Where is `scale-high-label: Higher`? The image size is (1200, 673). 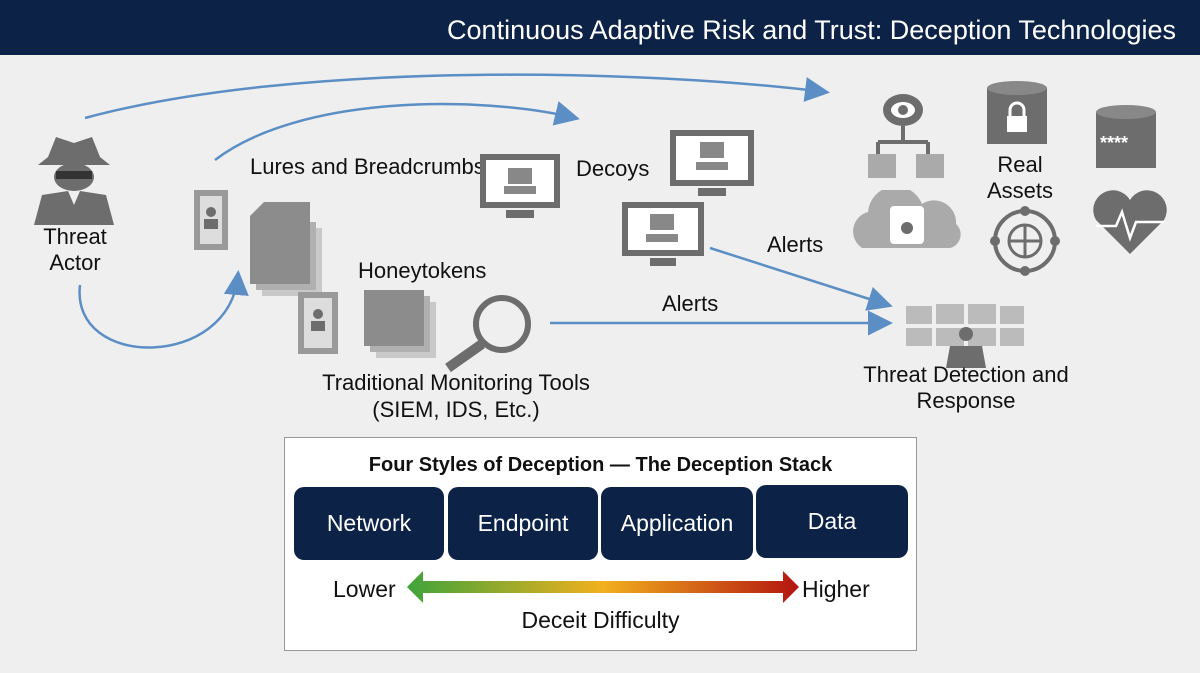
scale-high-label: Higher is located at coordinates (836, 589).